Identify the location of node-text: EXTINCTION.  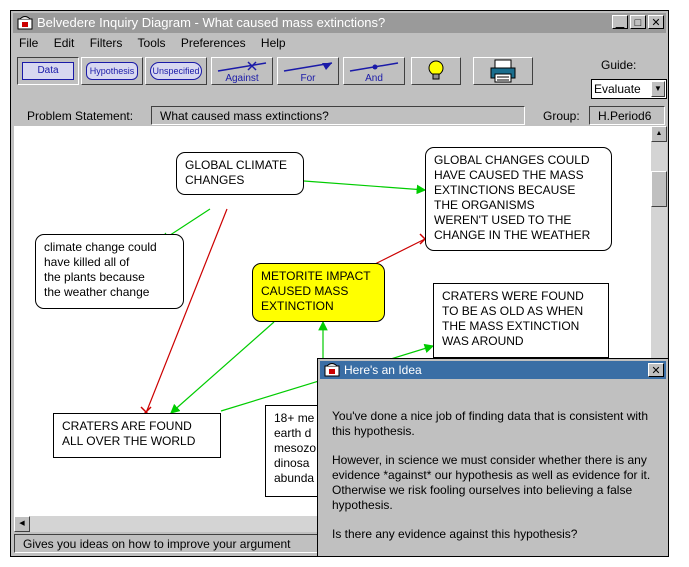
(297, 306).